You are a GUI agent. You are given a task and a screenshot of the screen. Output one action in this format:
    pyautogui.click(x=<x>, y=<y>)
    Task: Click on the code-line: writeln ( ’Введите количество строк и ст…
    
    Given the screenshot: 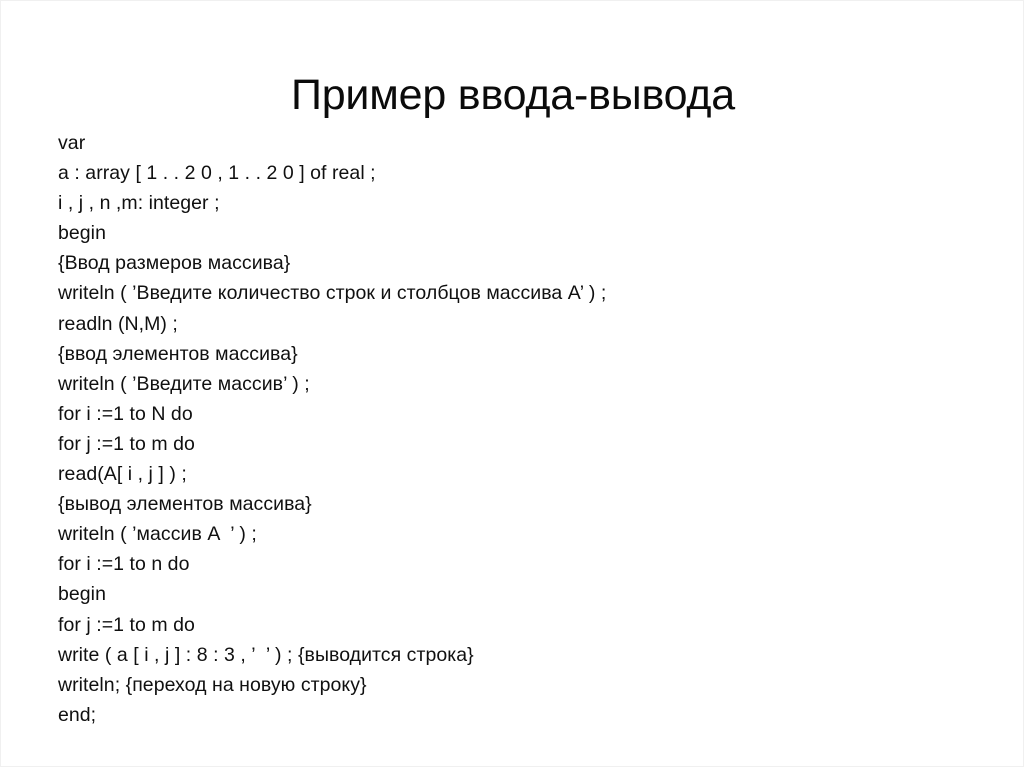 What is the action you would take?
    pyautogui.click(x=332, y=293)
    